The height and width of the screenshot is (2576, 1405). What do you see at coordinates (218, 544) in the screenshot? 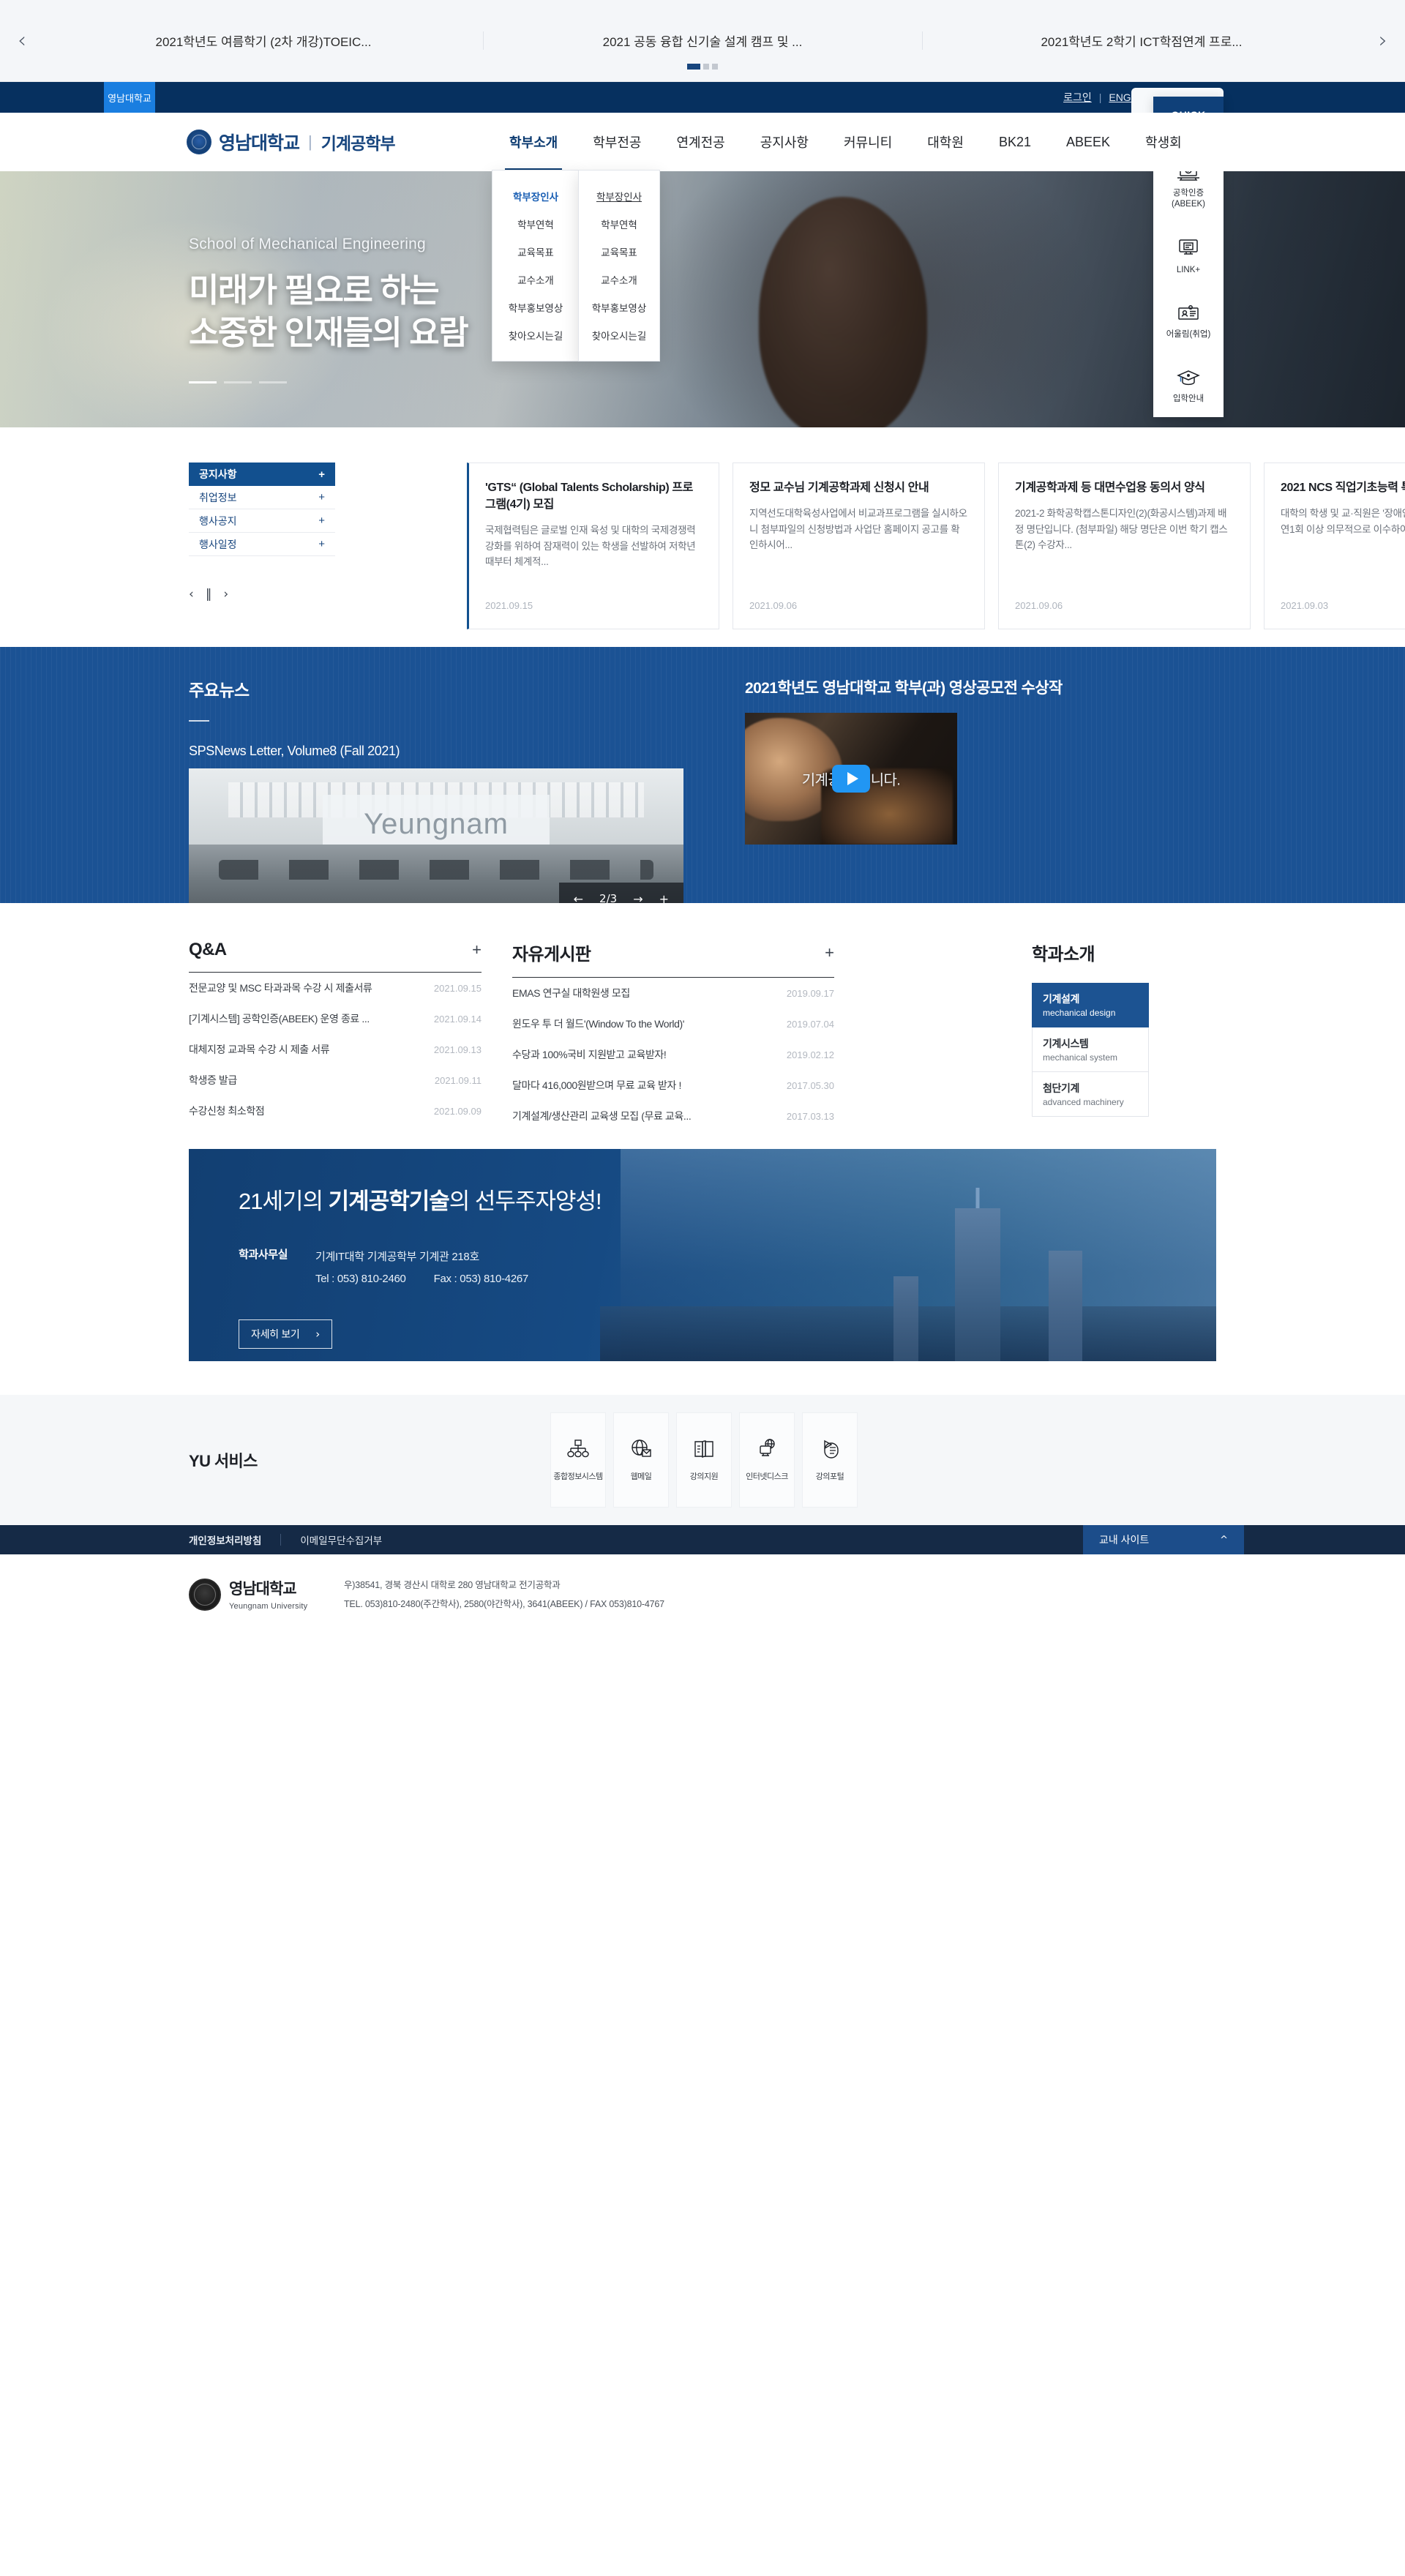
I see `notice-tab-label: 행사일정` at bounding box center [218, 544].